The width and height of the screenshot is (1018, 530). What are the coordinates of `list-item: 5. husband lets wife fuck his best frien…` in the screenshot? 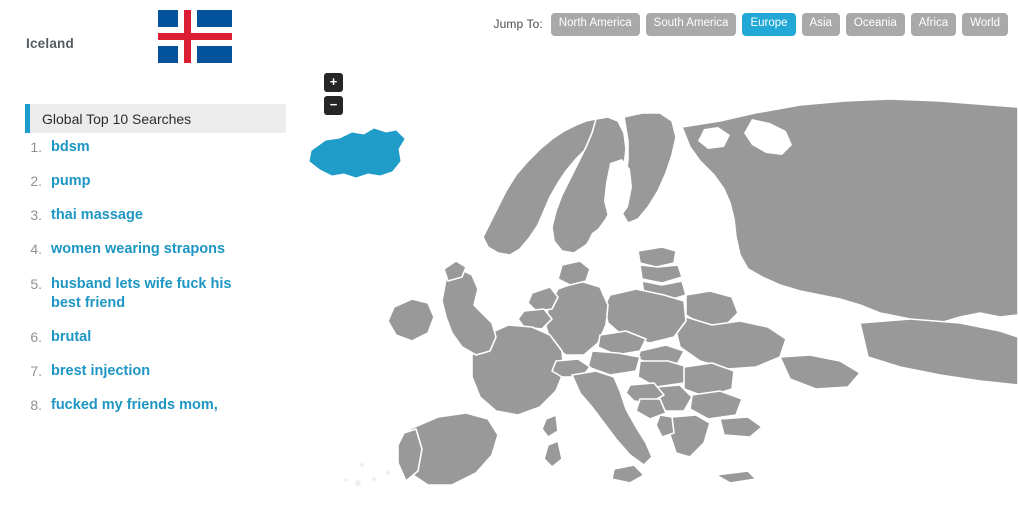 It's located at (165, 294).